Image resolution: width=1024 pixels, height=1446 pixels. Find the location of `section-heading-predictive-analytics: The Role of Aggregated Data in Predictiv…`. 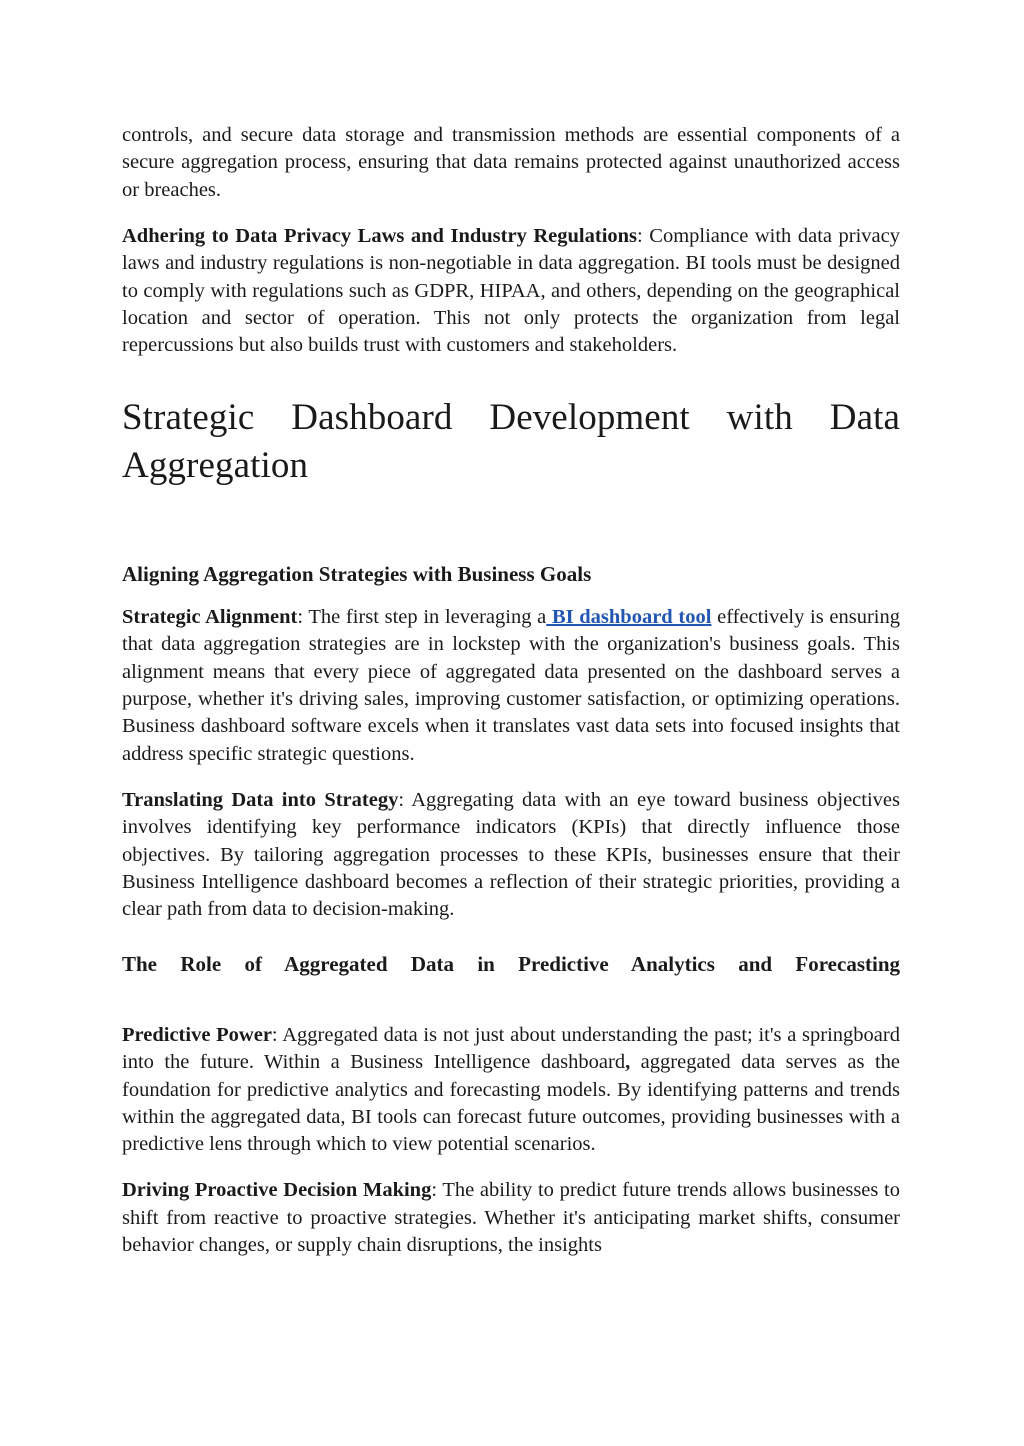

section-heading-predictive-analytics: The Role of Aggregated Data in Predictiv… is located at coordinates (511, 978).